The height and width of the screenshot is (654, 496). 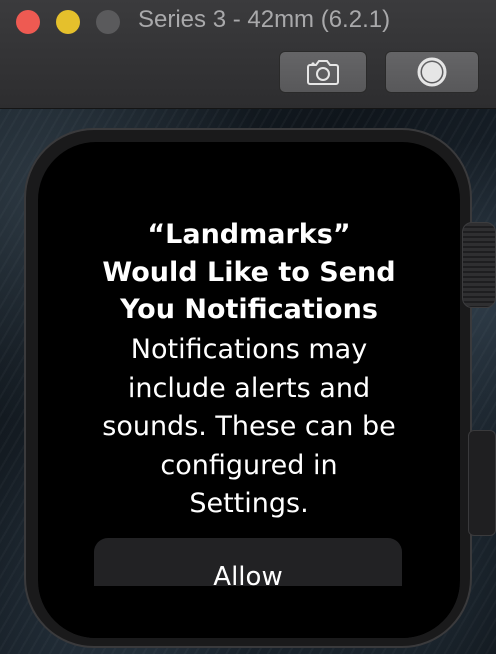 I want to click on window-title: Series 3 - 42mm (6.2.1), so click(x=264, y=19).